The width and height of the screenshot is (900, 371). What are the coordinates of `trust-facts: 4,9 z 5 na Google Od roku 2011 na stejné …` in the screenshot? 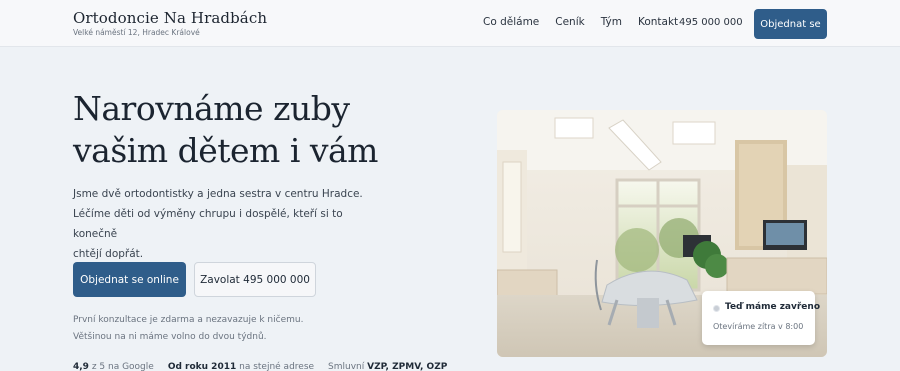 It's located at (260, 366).